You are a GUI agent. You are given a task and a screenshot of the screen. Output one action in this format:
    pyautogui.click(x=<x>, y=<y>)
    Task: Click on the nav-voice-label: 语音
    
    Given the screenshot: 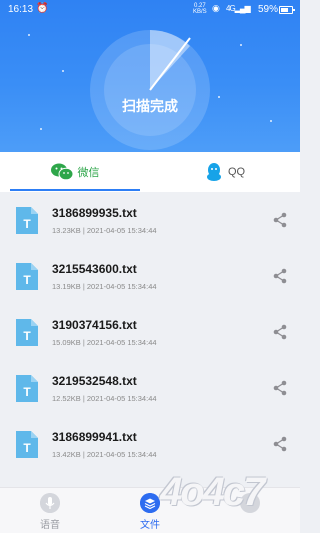 What is the action you would take?
    pyautogui.click(x=50, y=525)
    